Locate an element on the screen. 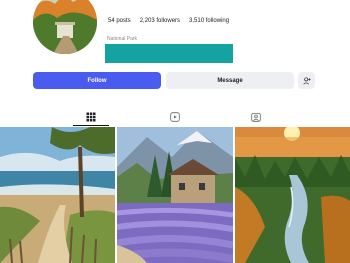  avatar-image is located at coordinates (65, 27).